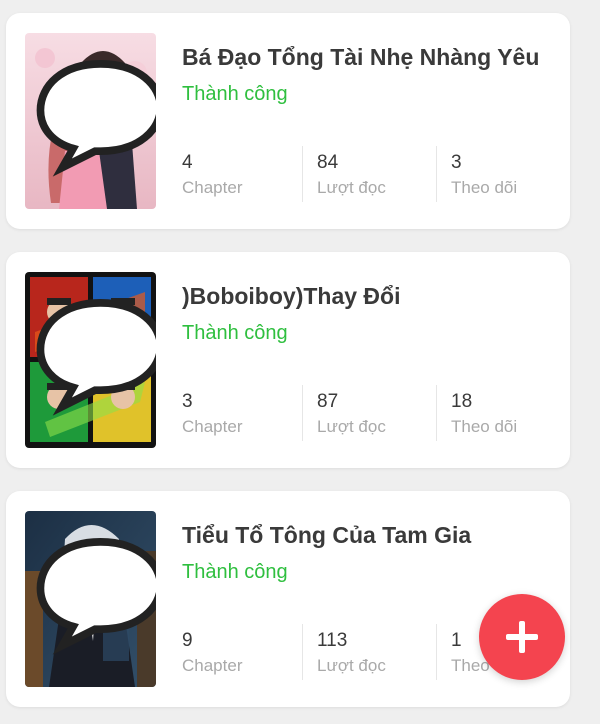 Image resolution: width=600 pixels, height=724 pixels. Describe the element at coordinates (187, 162) in the screenshot. I see `stat-value: 4` at that location.